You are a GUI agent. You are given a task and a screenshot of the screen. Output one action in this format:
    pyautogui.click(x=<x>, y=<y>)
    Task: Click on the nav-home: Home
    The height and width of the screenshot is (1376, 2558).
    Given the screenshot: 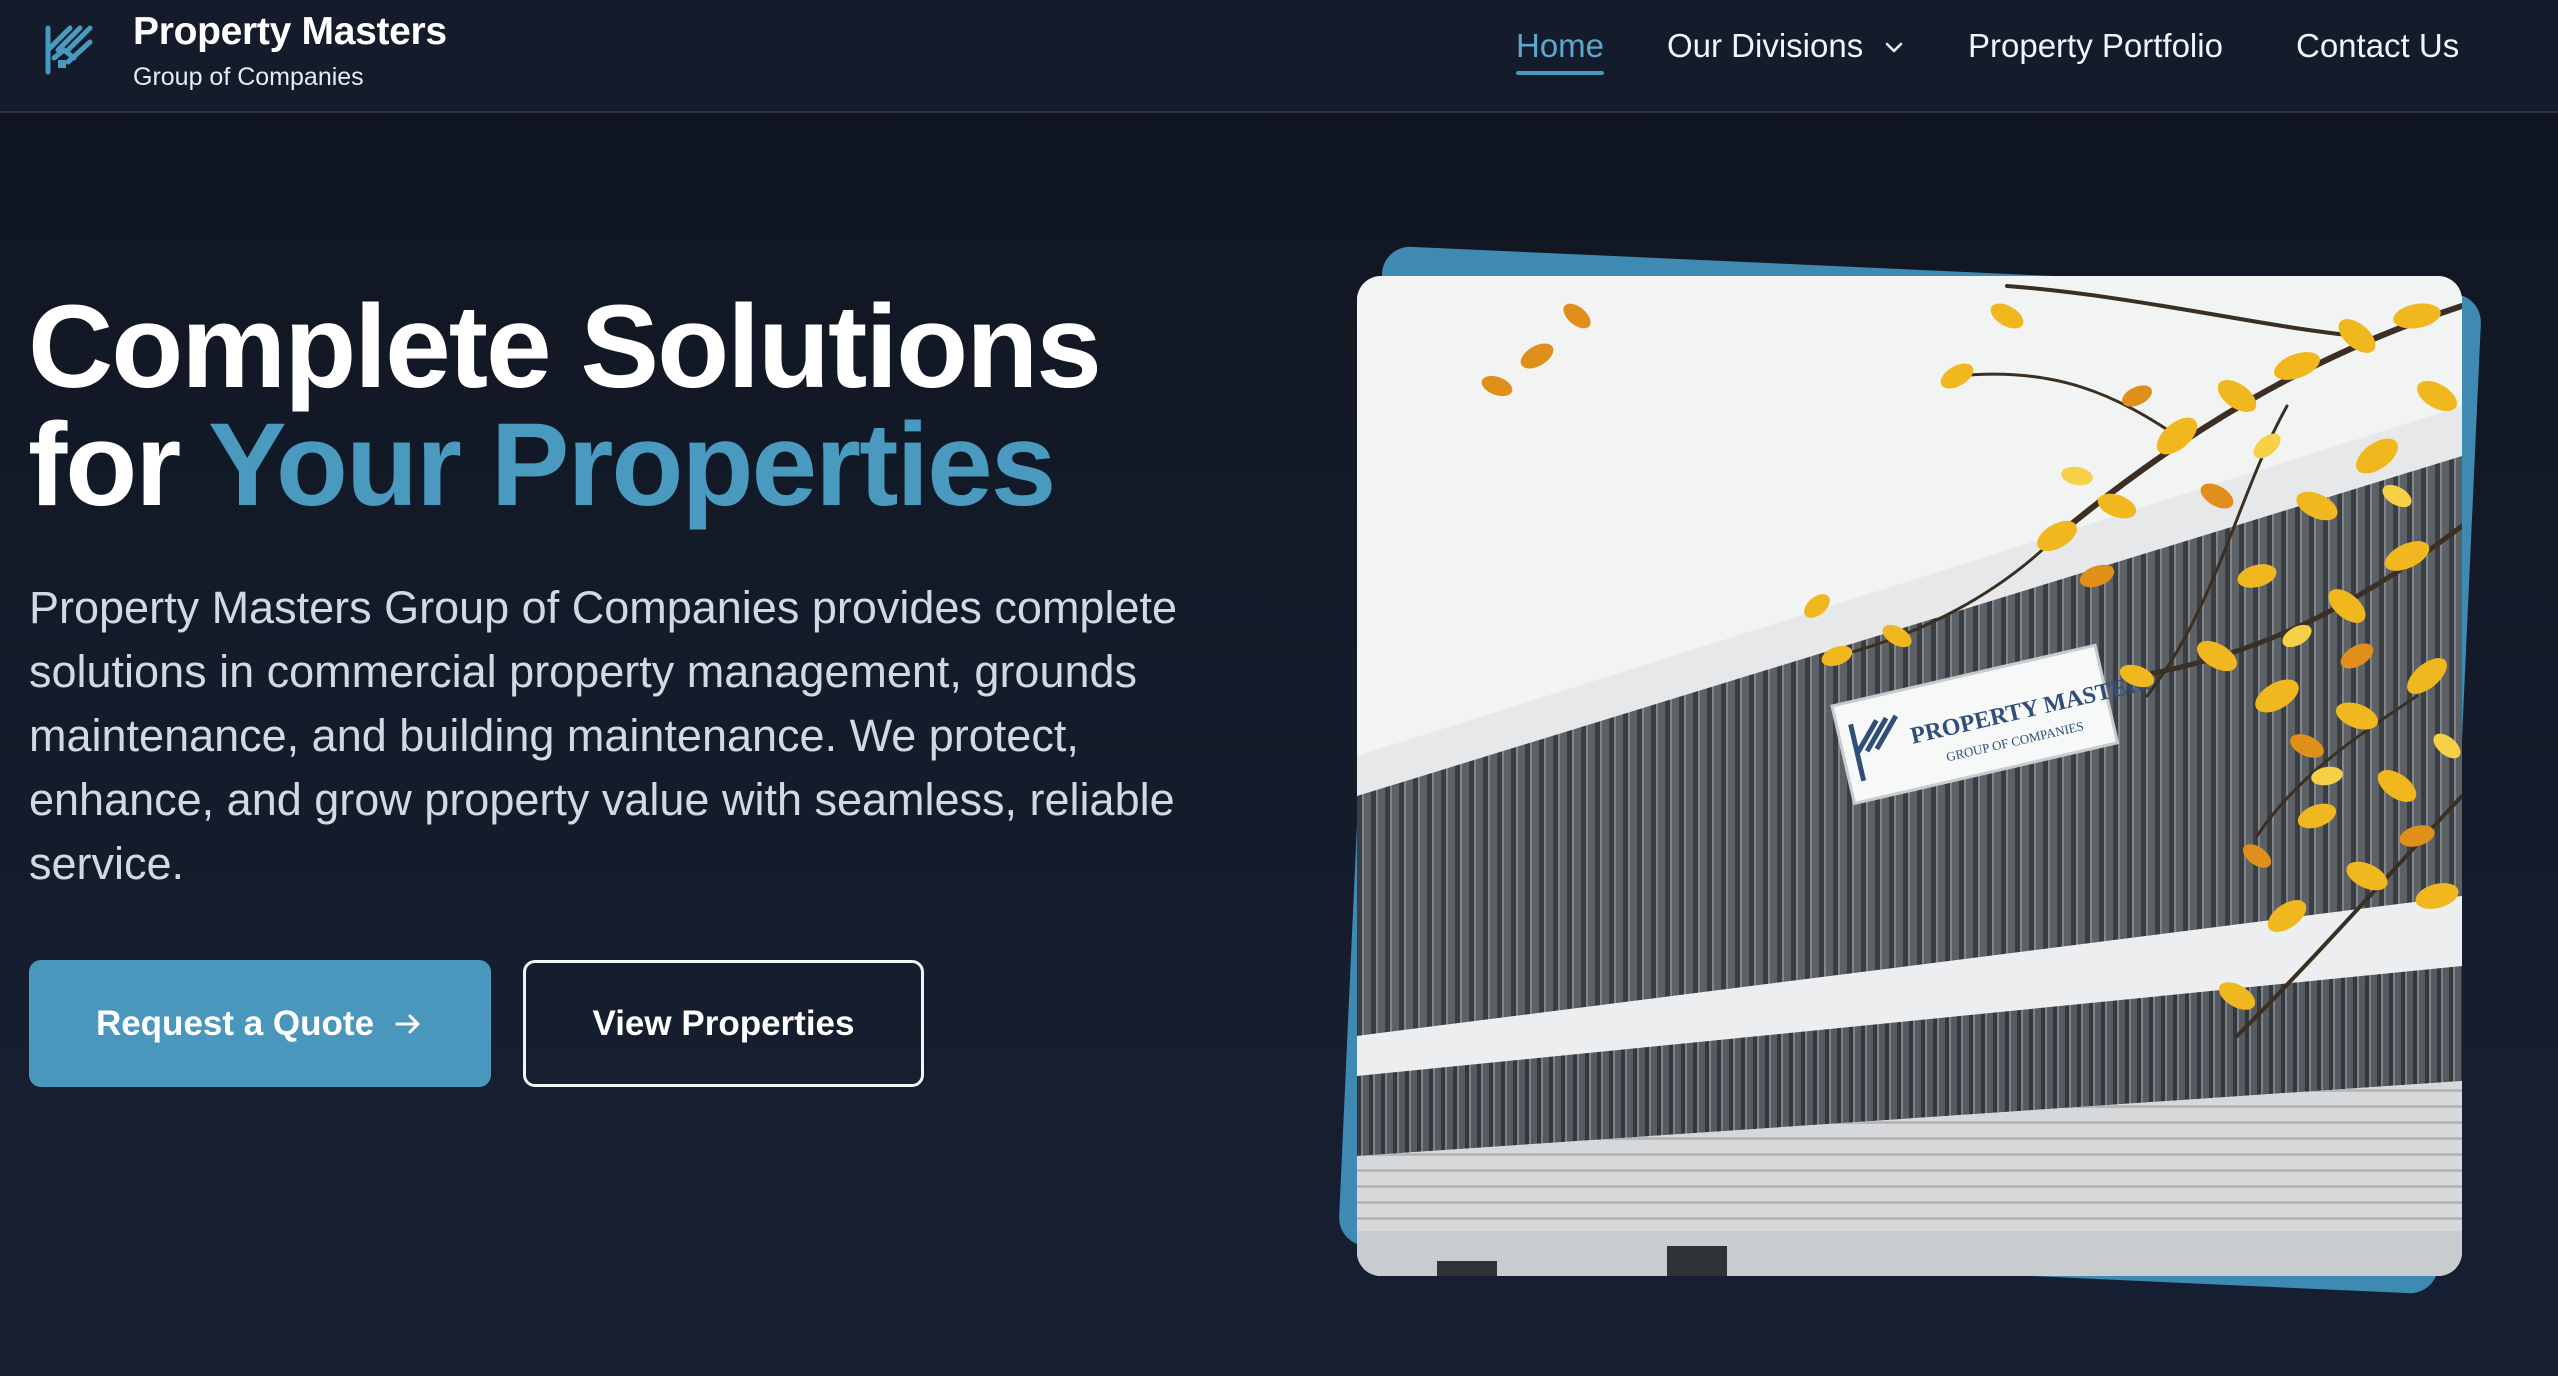 What is the action you would take?
    pyautogui.click(x=1560, y=51)
    